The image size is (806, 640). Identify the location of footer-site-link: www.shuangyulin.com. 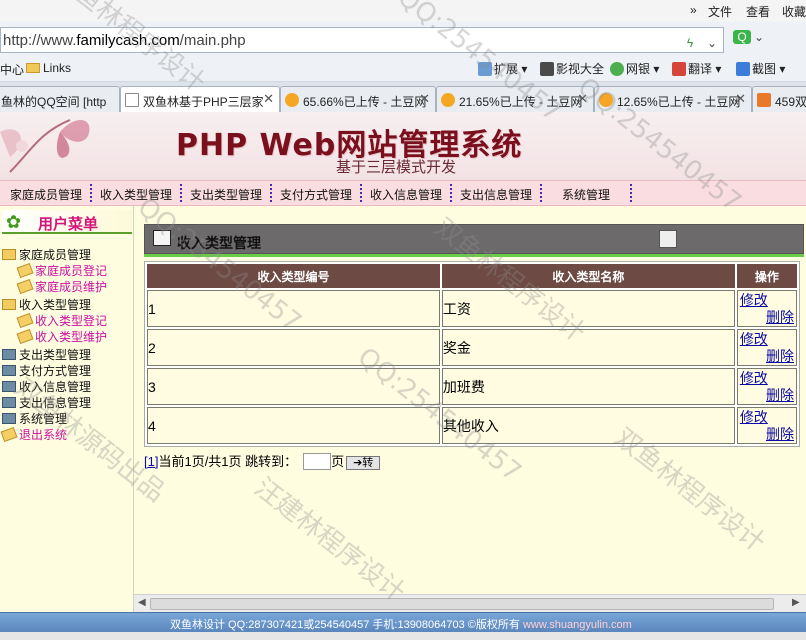
(577, 625).